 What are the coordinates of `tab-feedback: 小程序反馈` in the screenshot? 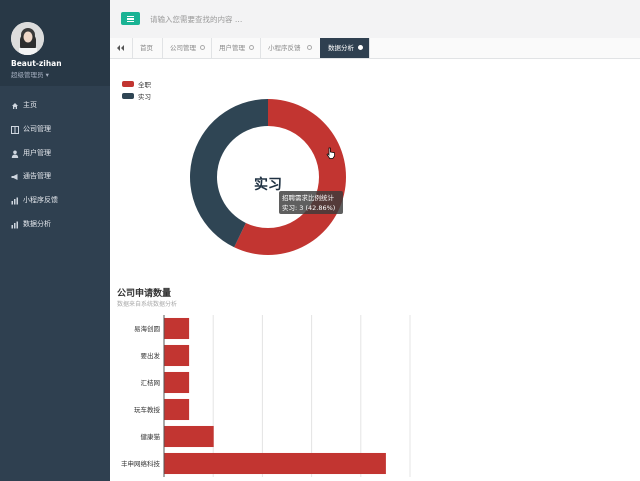 It's located at (290, 48).